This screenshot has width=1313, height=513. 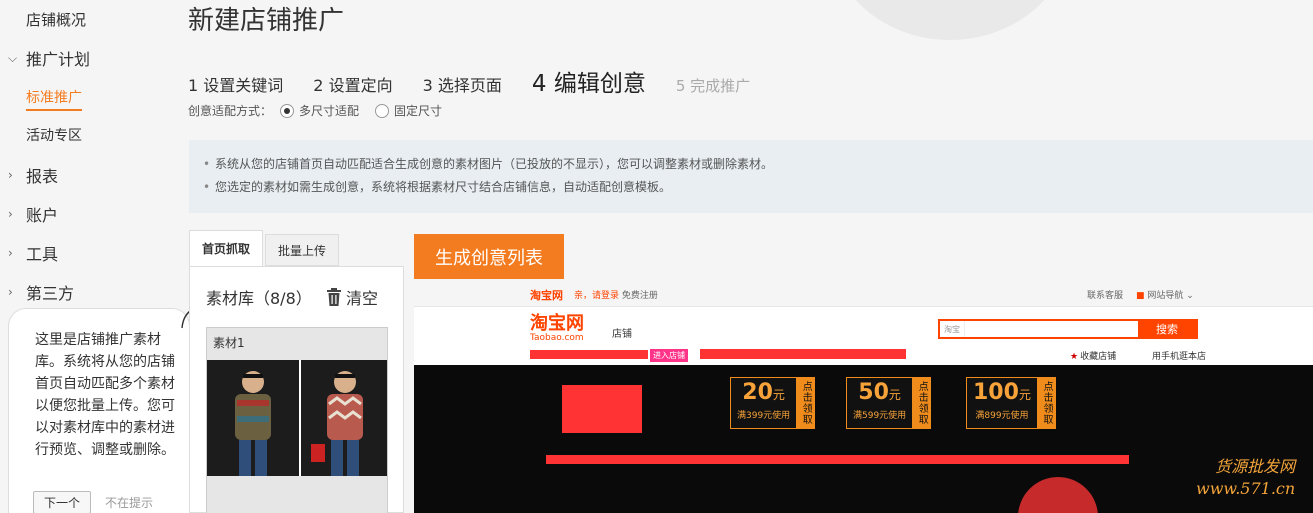 I want to click on tab-homepage-capture: 首页抓取, so click(x=226, y=248).